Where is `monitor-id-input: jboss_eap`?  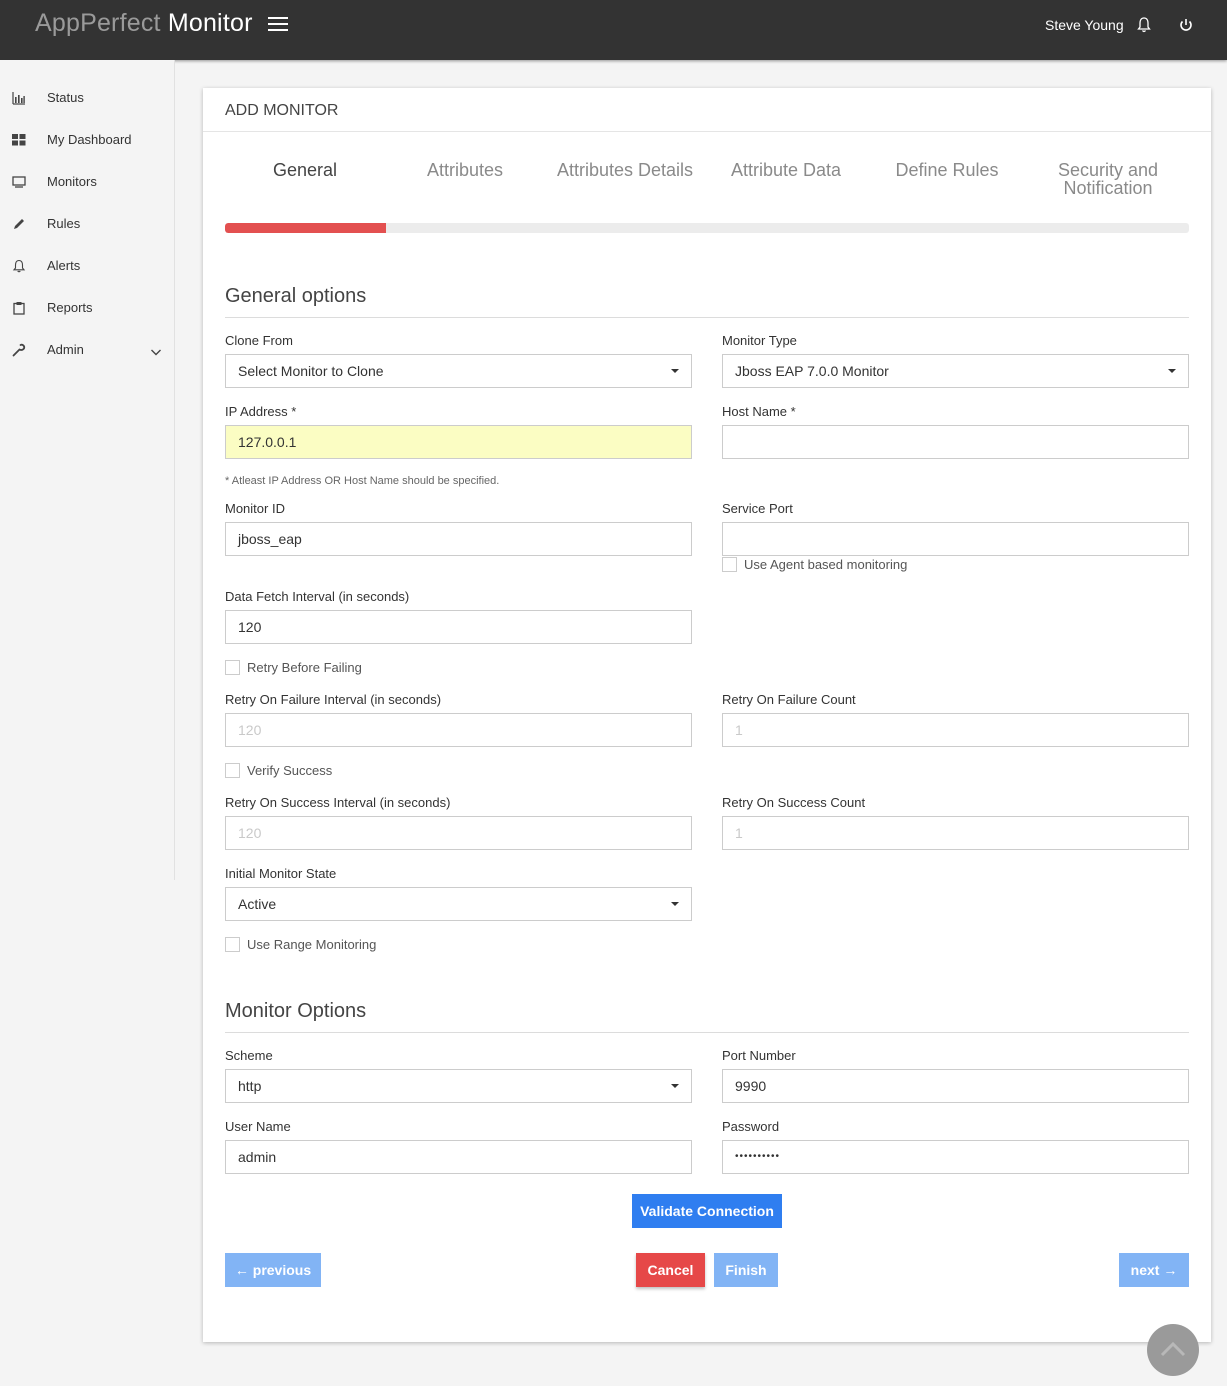 monitor-id-input: jboss_eap is located at coordinates (458, 539).